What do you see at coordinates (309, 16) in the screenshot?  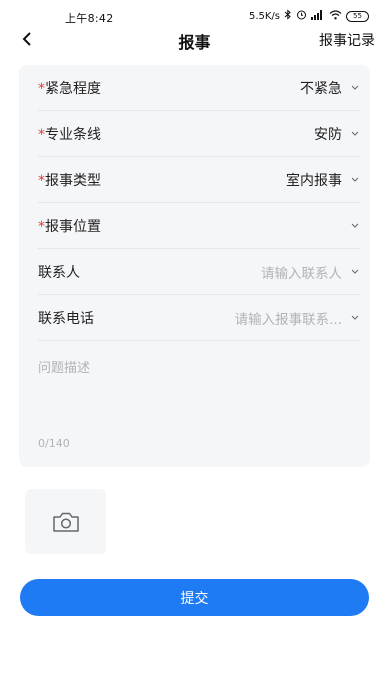 I see `status-icons: 5.5K/s 55` at bounding box center [309, 16].